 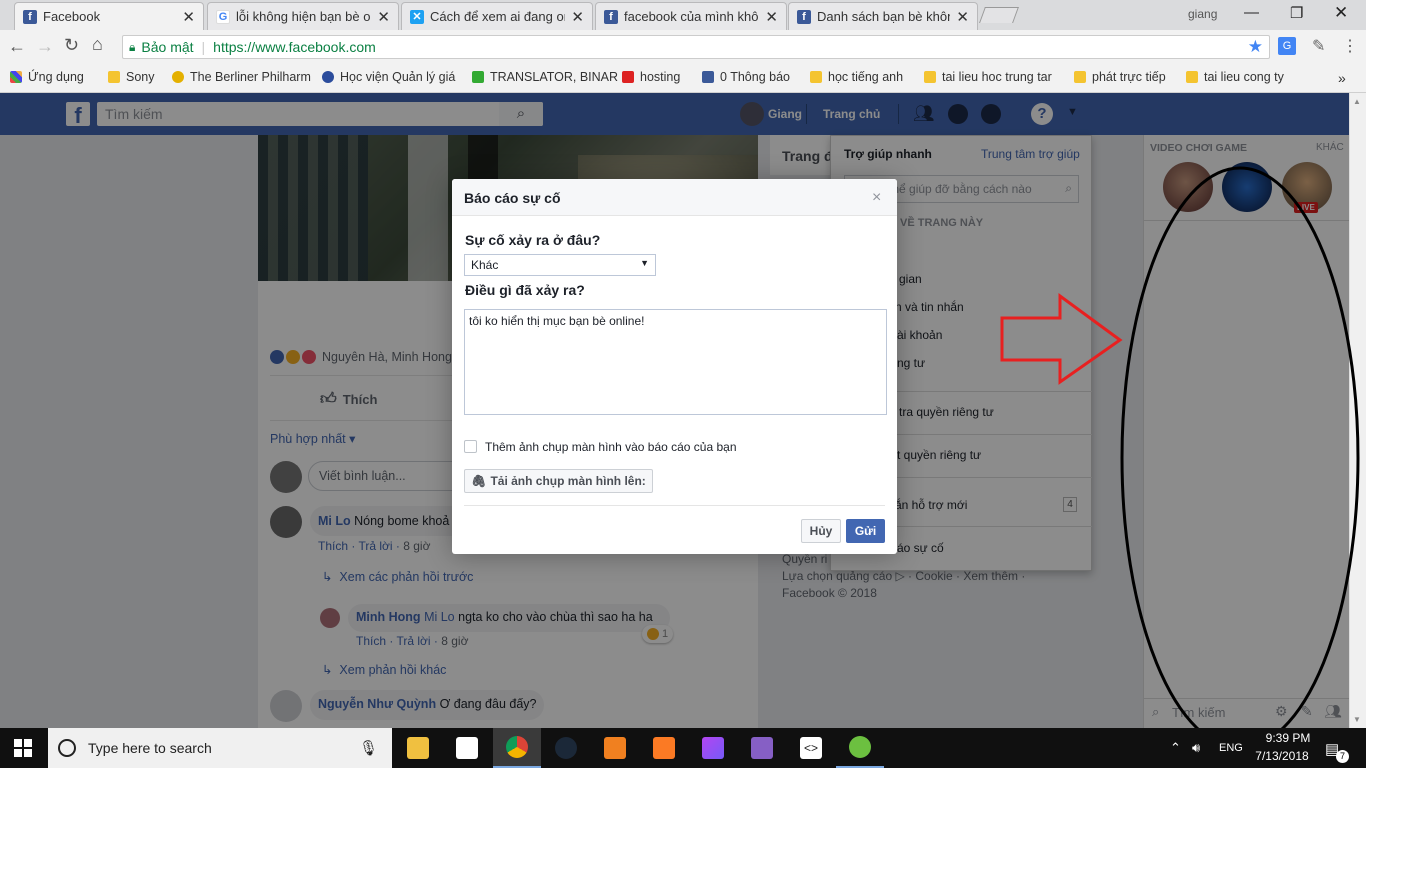 What do you see at coordinates (674, 197) in the screenshot?
I see `dialog-header: Báo cáo sự cố` at bounding box center [674, 197].